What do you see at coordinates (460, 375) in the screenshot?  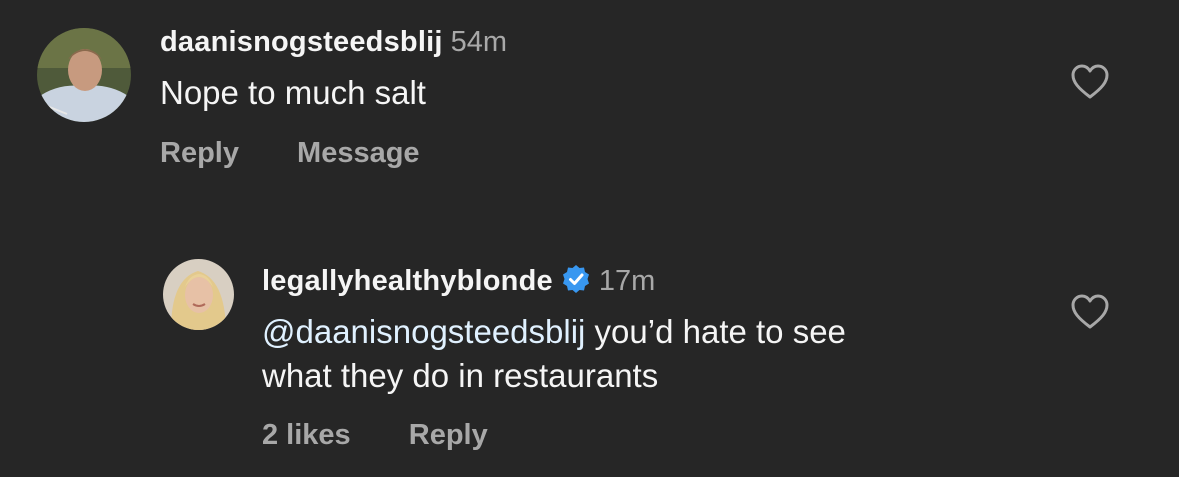 I see `comment-text-line: what they do in restaurants` at bounding box center [460, 375].